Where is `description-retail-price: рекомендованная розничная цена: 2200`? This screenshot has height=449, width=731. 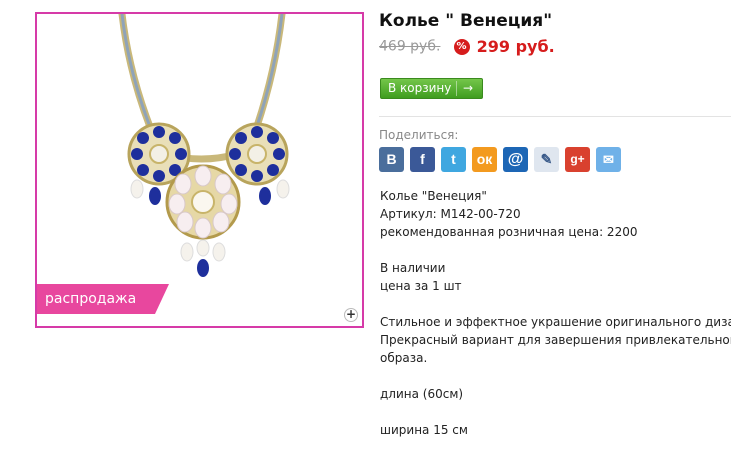
description-retail-price: рекомендованная розничная цена: 2200 is located at coordinates (509, 232).